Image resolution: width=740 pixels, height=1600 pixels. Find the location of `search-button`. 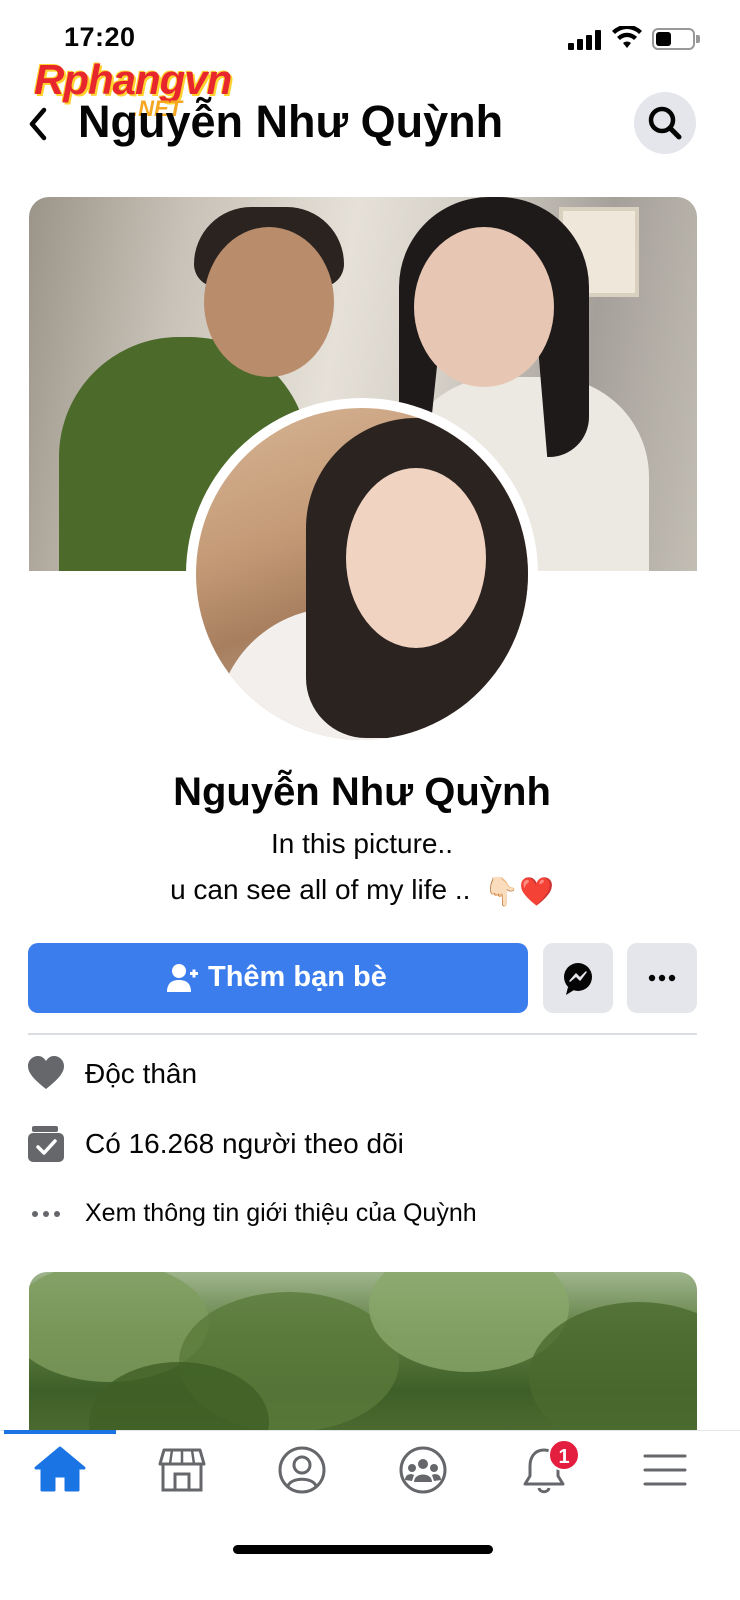

search-button is located at coordinates (665, 123).